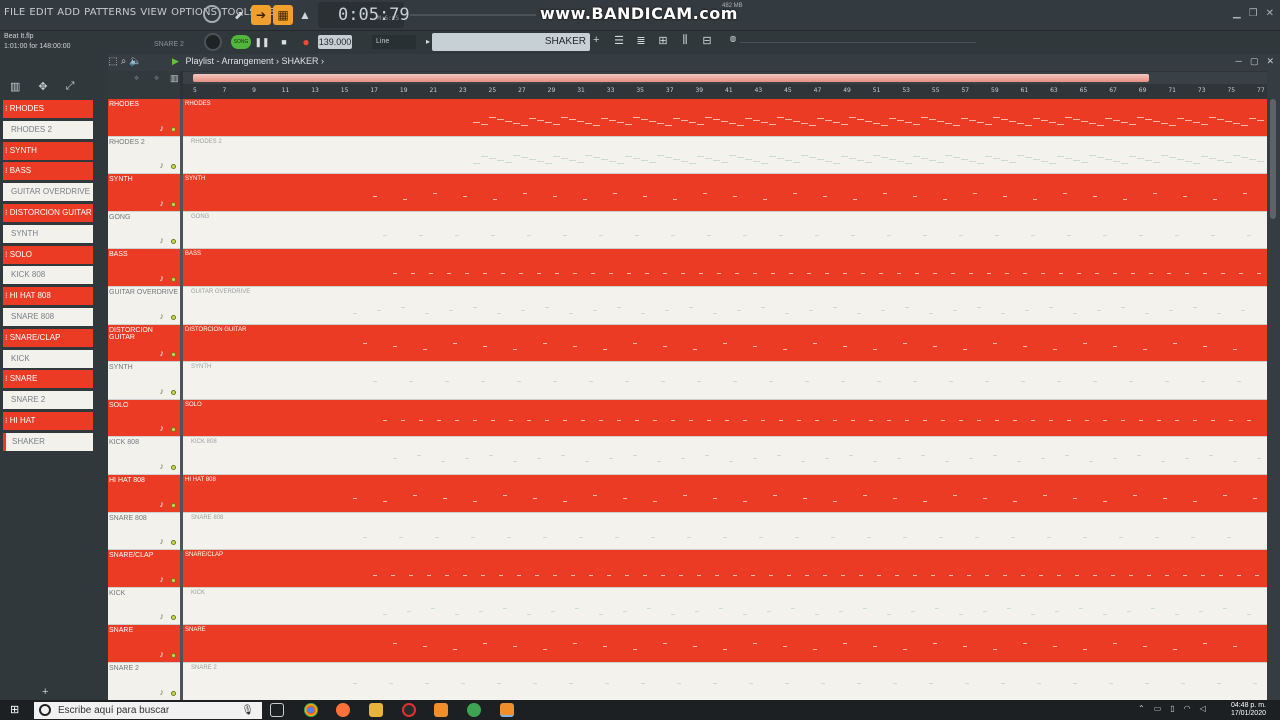 The width and height of the screenshot is (1280, 720). Describe the element at coordinates (409, 710) in the screenshot. I see `bandicam-icon` at that location.